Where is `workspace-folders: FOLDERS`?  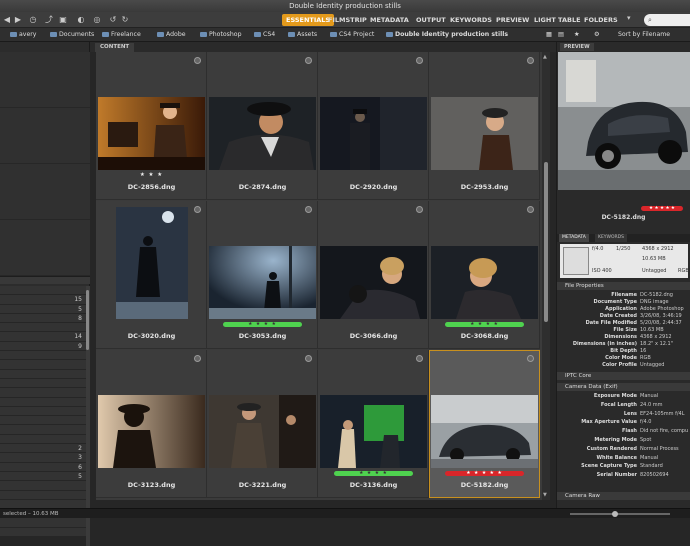 workspace-folders: FOLDERS is located at coordinates (601, 20).